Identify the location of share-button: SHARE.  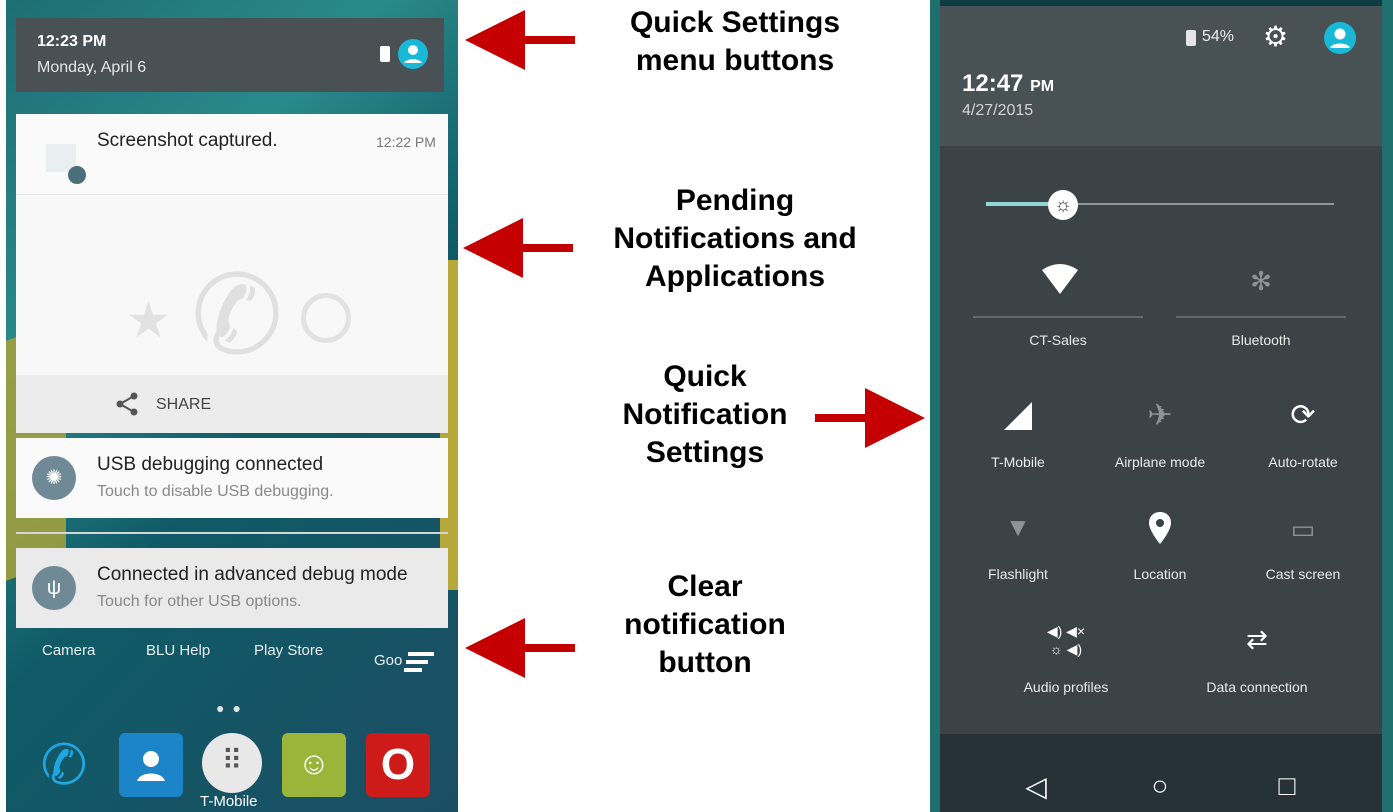
(232, 404).